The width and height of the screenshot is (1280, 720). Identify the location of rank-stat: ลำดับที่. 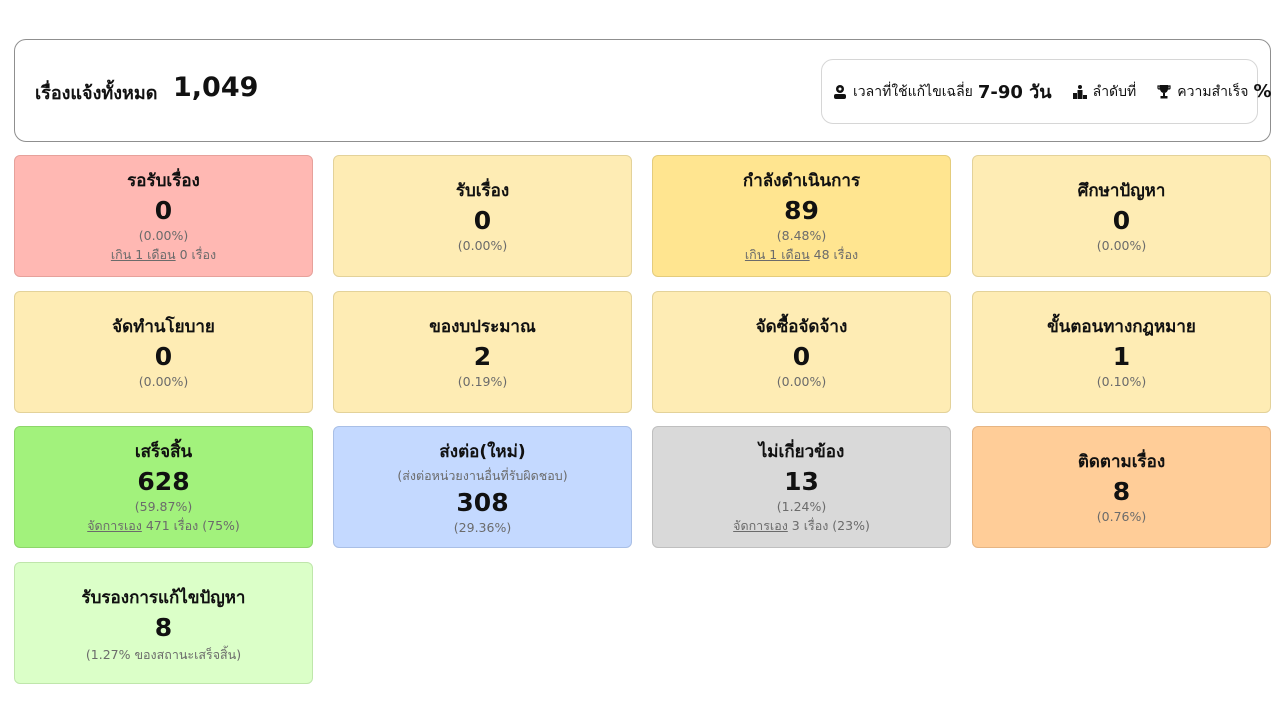
(1104, 92).